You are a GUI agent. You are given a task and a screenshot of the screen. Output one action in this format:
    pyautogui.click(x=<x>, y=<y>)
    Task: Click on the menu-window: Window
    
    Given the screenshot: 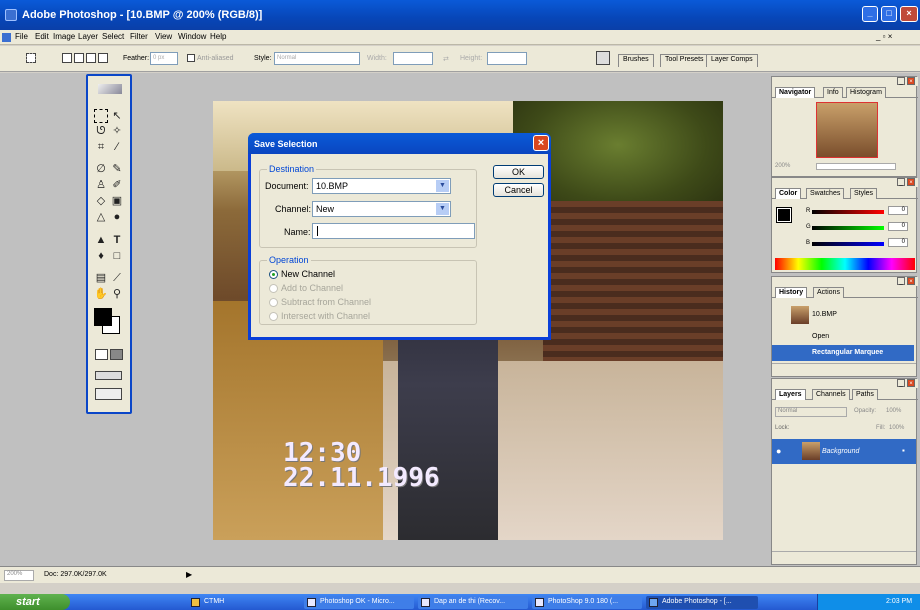 What is the action you would take?
    pyautogui.click(x=192, y=36)
    